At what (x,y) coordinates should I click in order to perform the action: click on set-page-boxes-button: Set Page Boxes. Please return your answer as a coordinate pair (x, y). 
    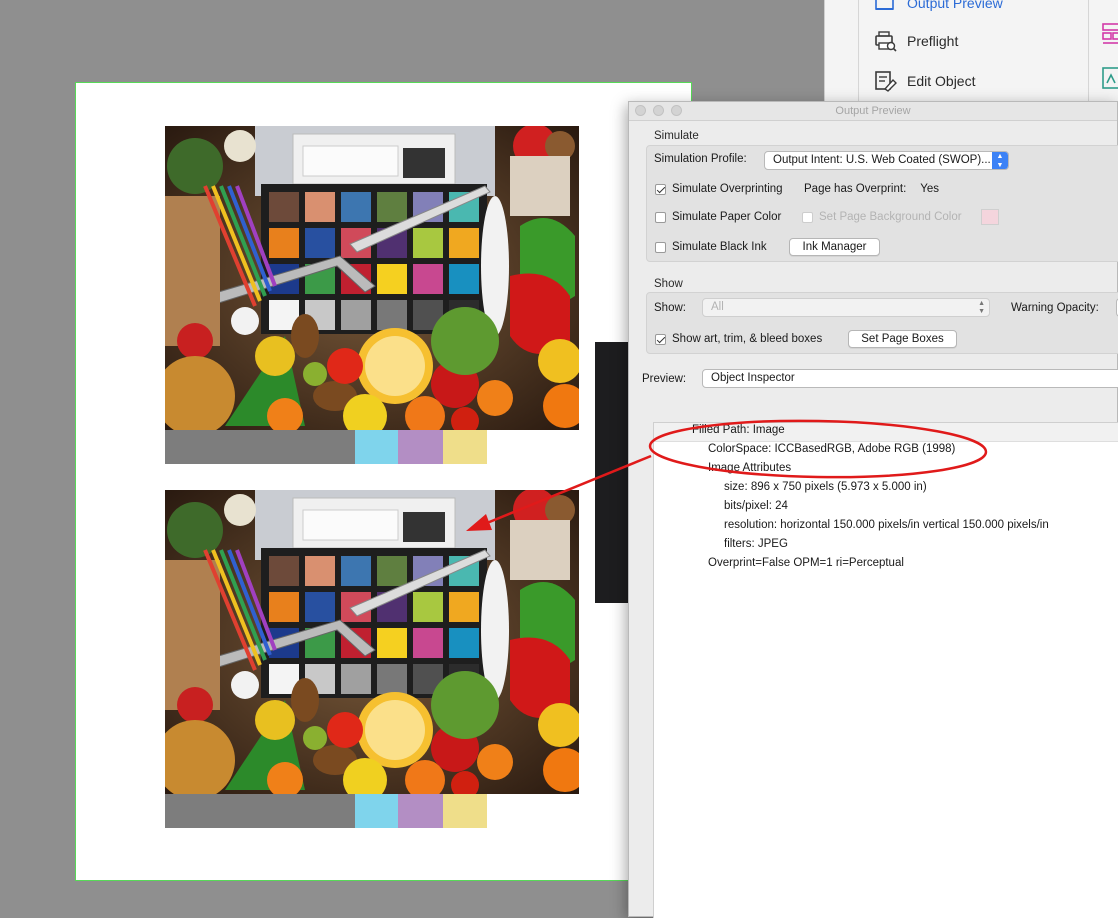
    Looking at the image, I should click on (902, 339).